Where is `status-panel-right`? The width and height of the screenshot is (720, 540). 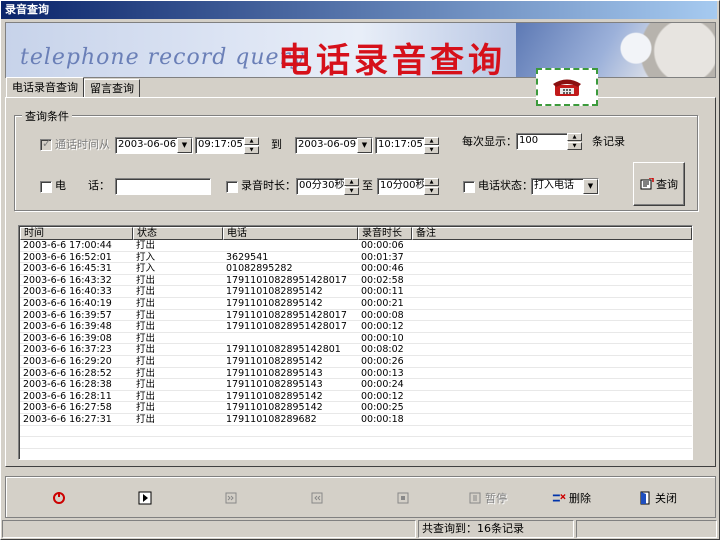 status-panel-right is located at coordinates (646, 529).